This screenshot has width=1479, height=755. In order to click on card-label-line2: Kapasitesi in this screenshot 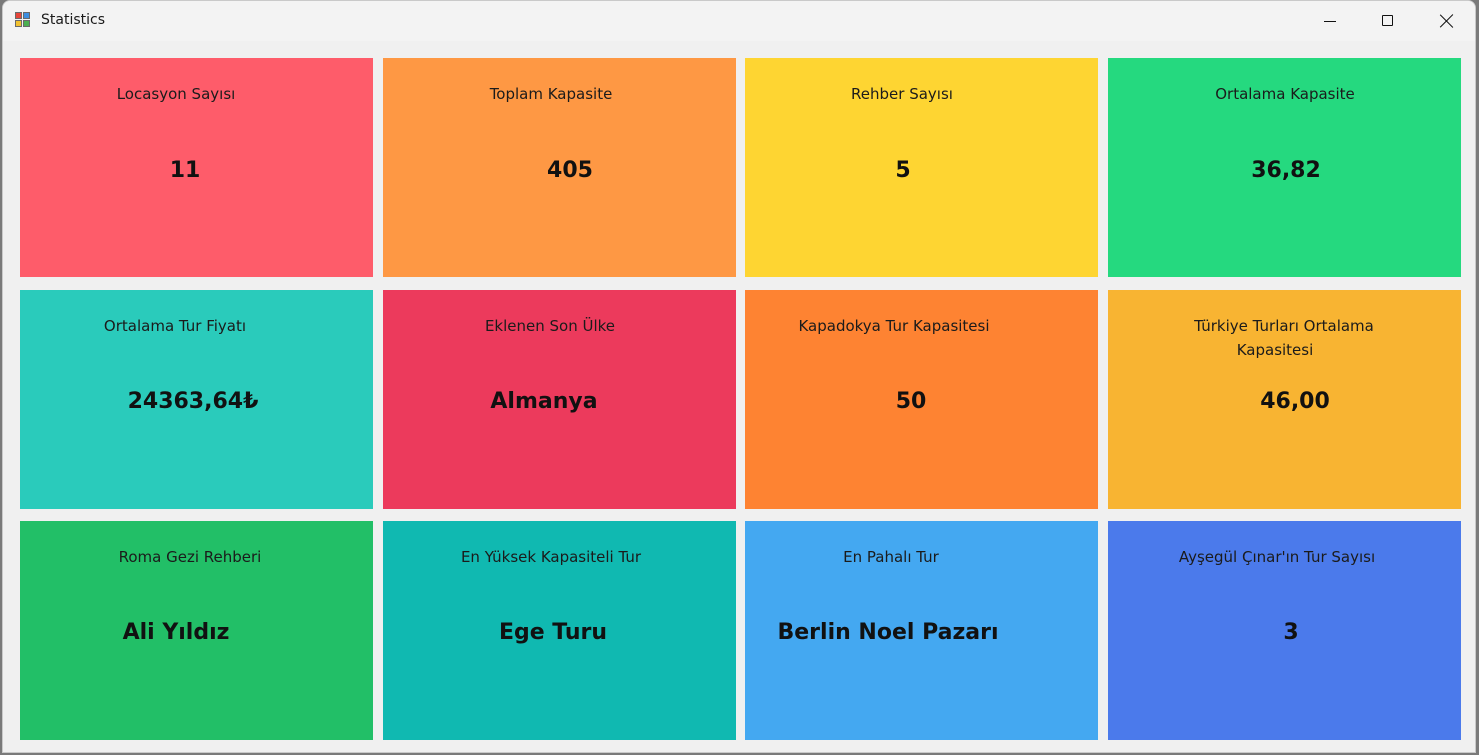, I will do `click(1275, 350)`.